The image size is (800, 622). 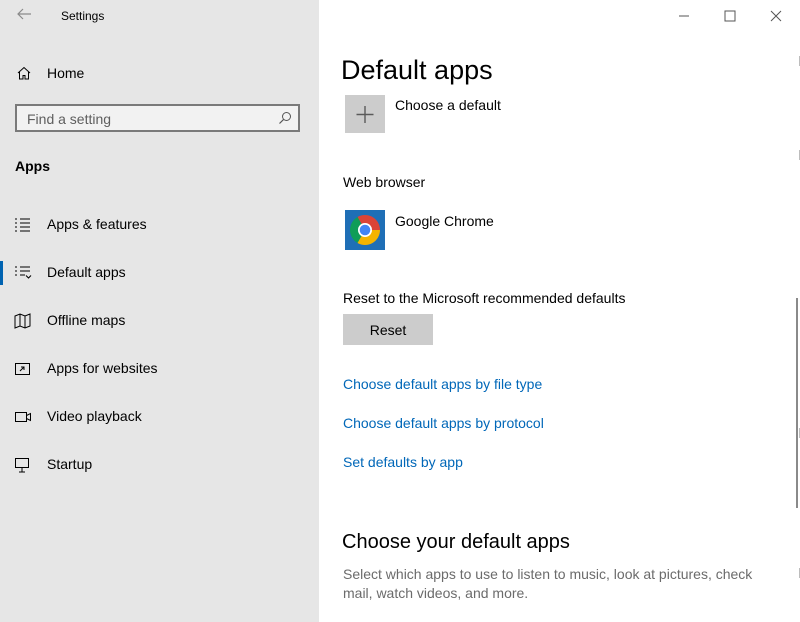 What do you see at coordinates (97, 224) in the screenshot?
I see `sidebar-item-label: Apps & features` at bounding box center [97, 224].